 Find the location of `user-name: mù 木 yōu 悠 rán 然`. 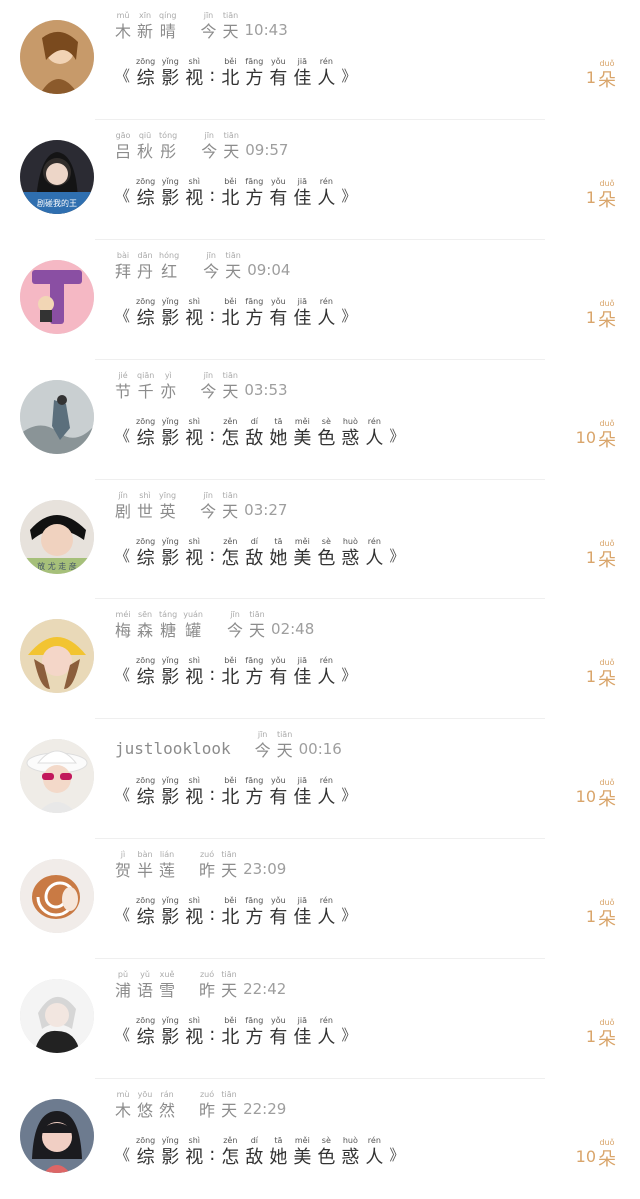

user-name: mù 木 yōu 悠 rán 然 is located at coordinates (145, 1105).